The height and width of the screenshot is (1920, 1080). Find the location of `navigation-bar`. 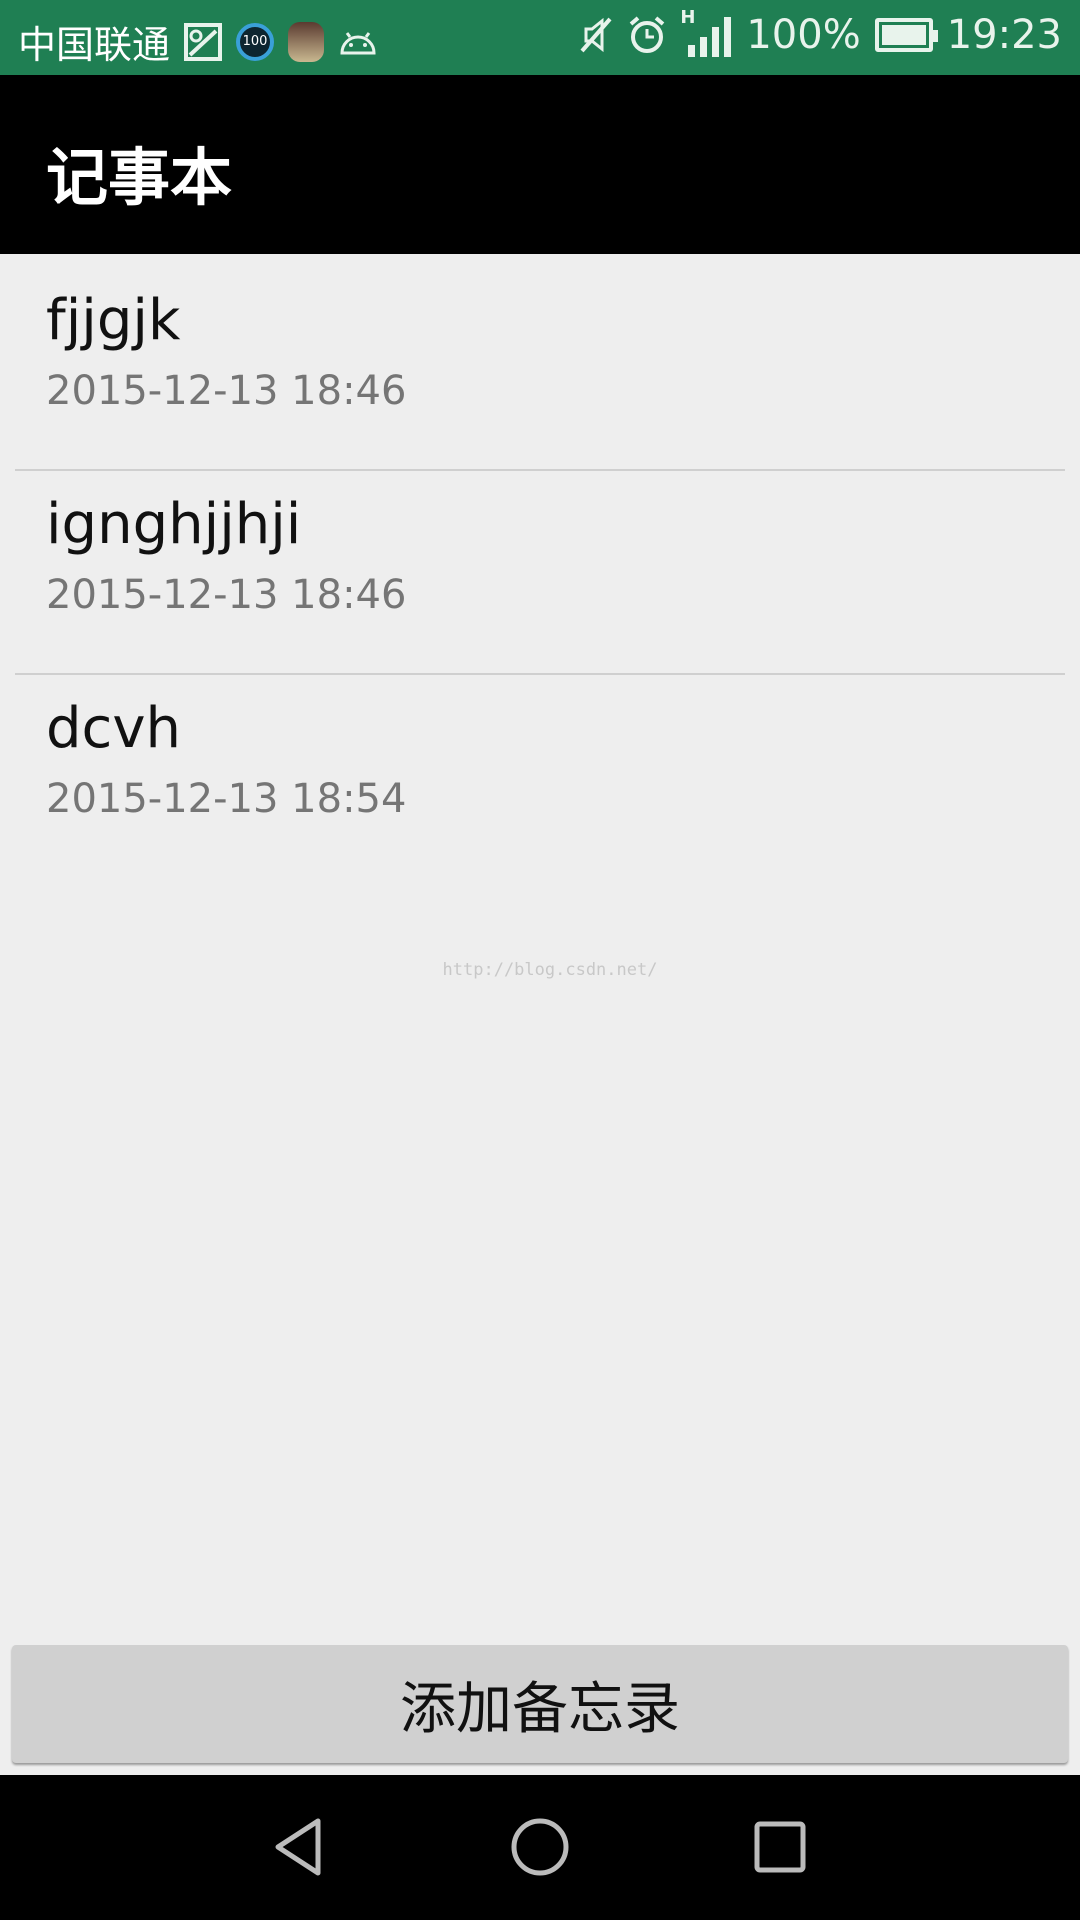

navigation-bar is located at coordinates (540, 1847).